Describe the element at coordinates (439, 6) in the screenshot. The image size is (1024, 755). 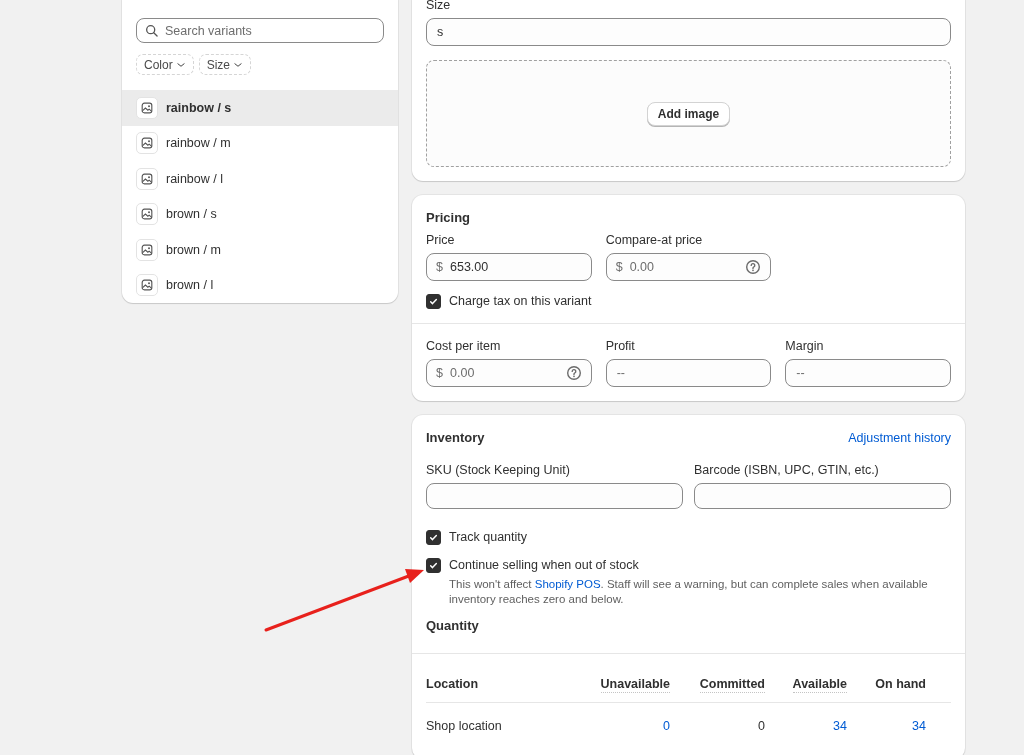
I see `field-label: Size` at that location.